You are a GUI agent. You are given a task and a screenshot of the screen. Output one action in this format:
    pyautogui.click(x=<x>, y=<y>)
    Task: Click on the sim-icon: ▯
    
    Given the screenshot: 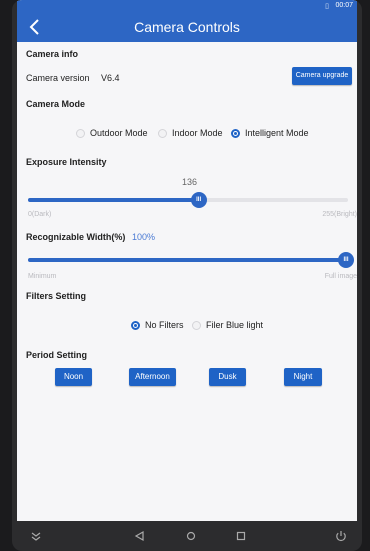 What is the action you would take?
    pyautogui.click(x=327, y=6)
    